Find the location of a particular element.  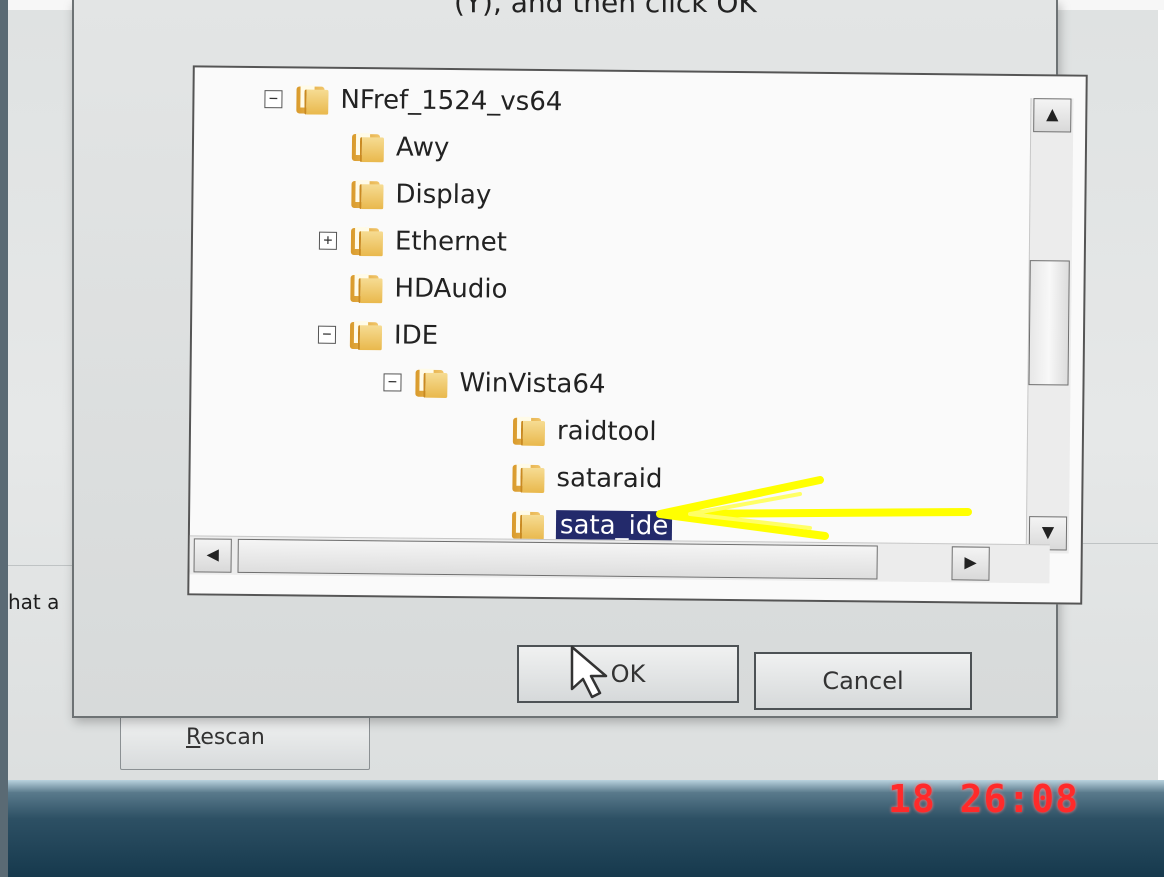

tree-node: − NFref_1524_vs64 is located at coordinates (413, 100).